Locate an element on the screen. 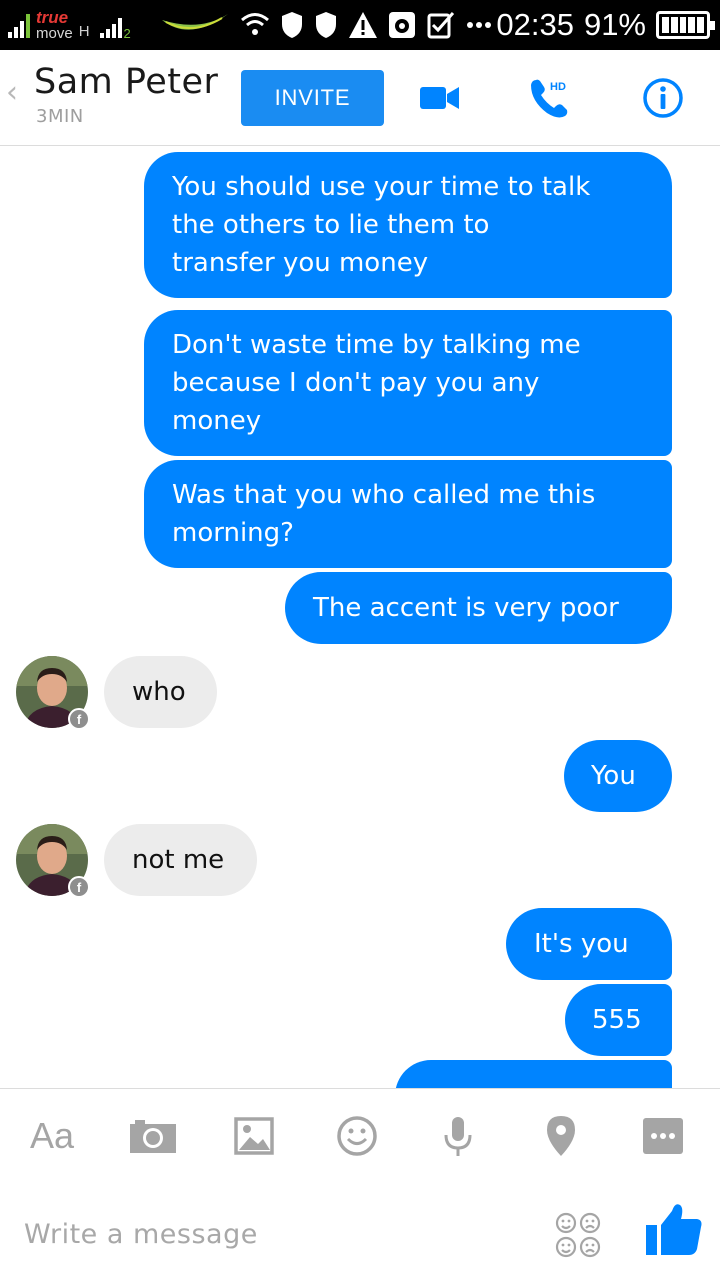 The width and height of the screenshot is (720, 1280). message-line: 555 is located at coordinates (617, 1020).